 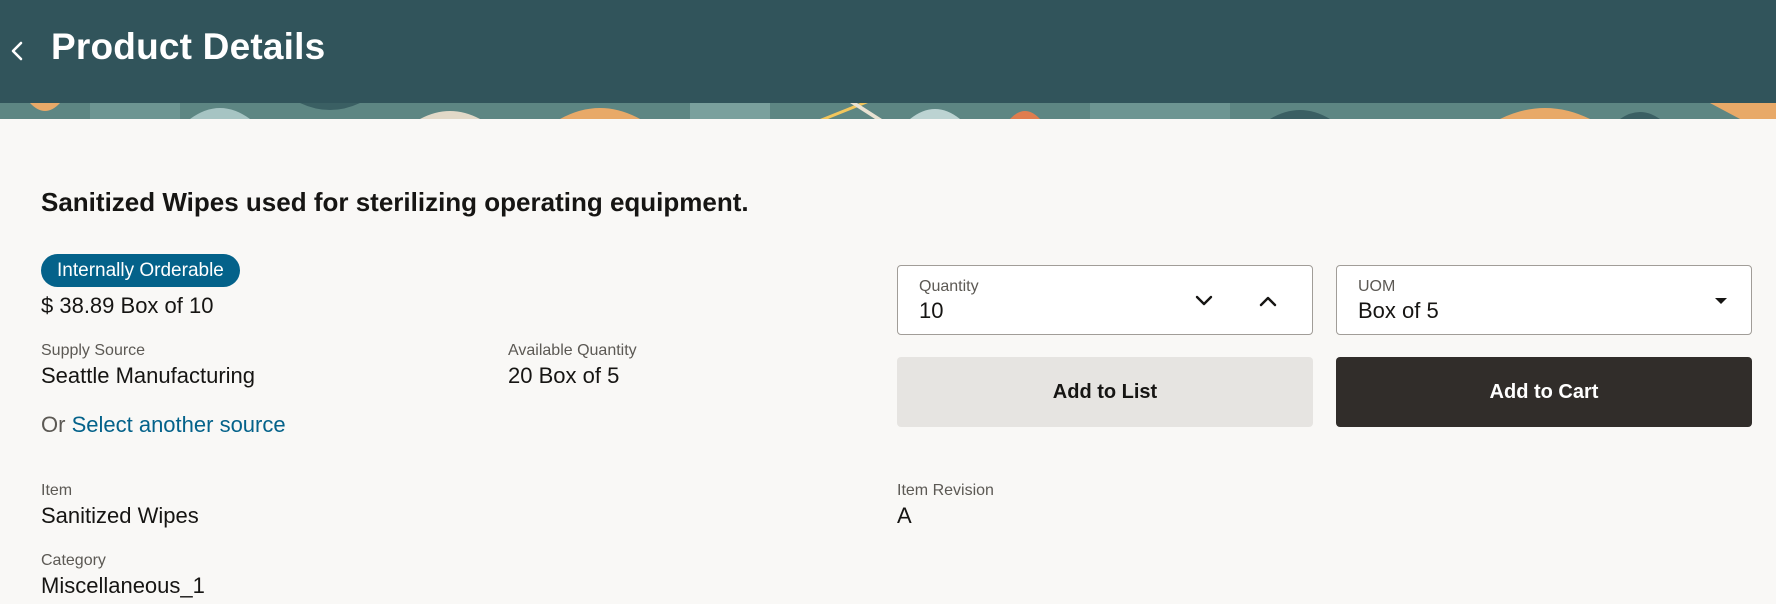 I want to click on chevron-down-icon, so click(x=1204, y=300).